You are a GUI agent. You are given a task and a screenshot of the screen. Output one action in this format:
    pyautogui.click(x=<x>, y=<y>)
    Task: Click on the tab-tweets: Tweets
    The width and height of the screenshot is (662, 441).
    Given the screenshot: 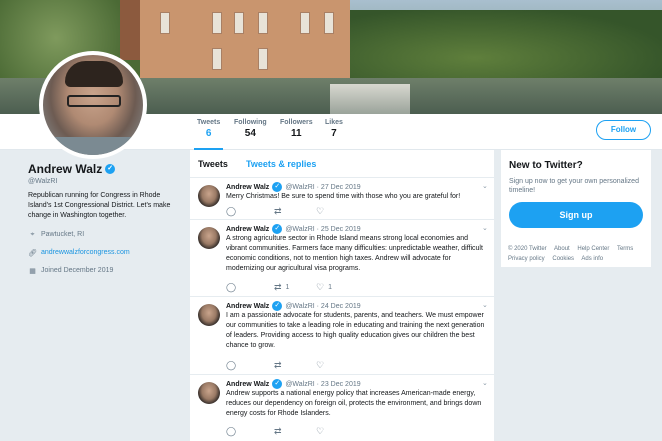 What is the action you would take?
    pyautogui.click(x=213, y=164)
    